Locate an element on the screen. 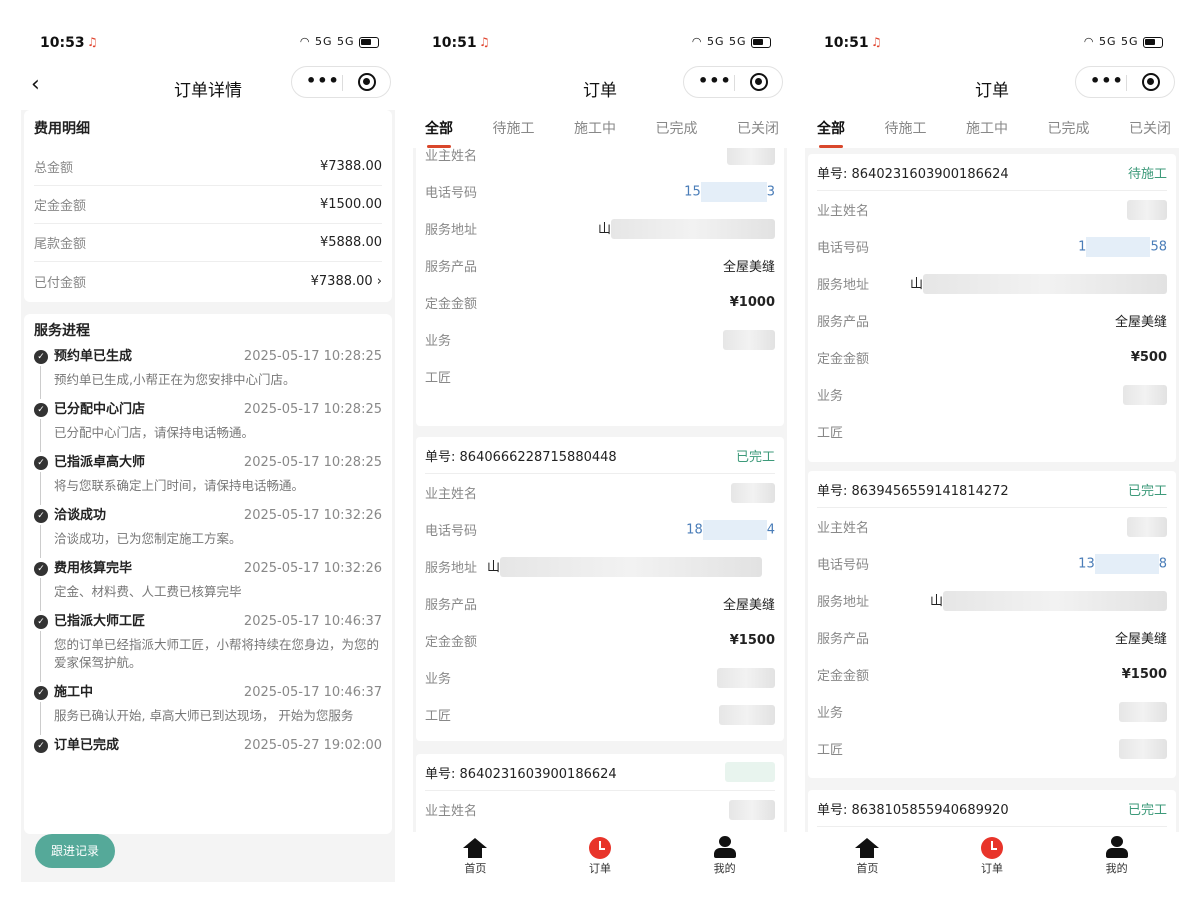 The width and height of the screenshot is (1200, 900). phone-value: 1 58 is located at coordinates (1122, 246).